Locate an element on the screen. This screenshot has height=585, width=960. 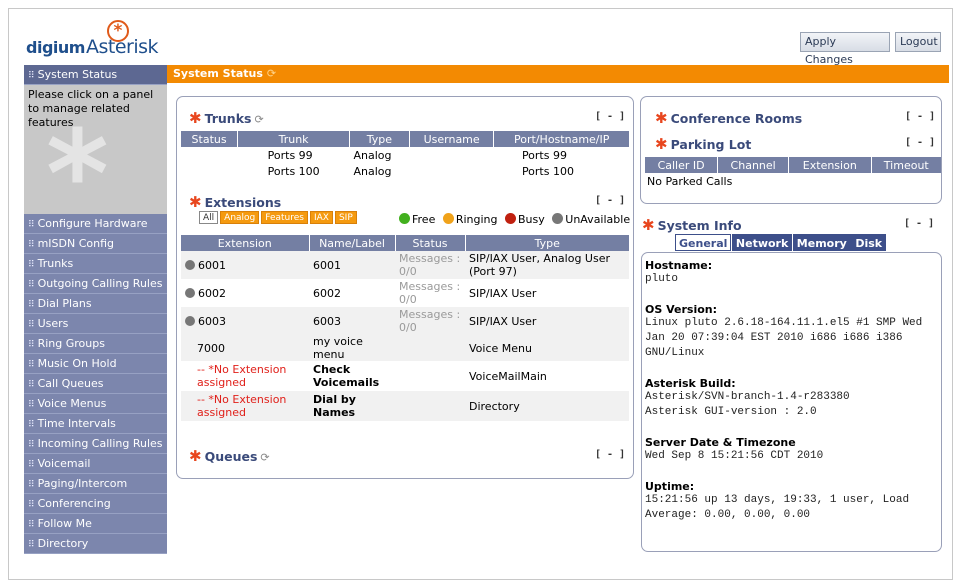
trunks-collapse-toggle: [ - ] is located at coordinates (610, 116).